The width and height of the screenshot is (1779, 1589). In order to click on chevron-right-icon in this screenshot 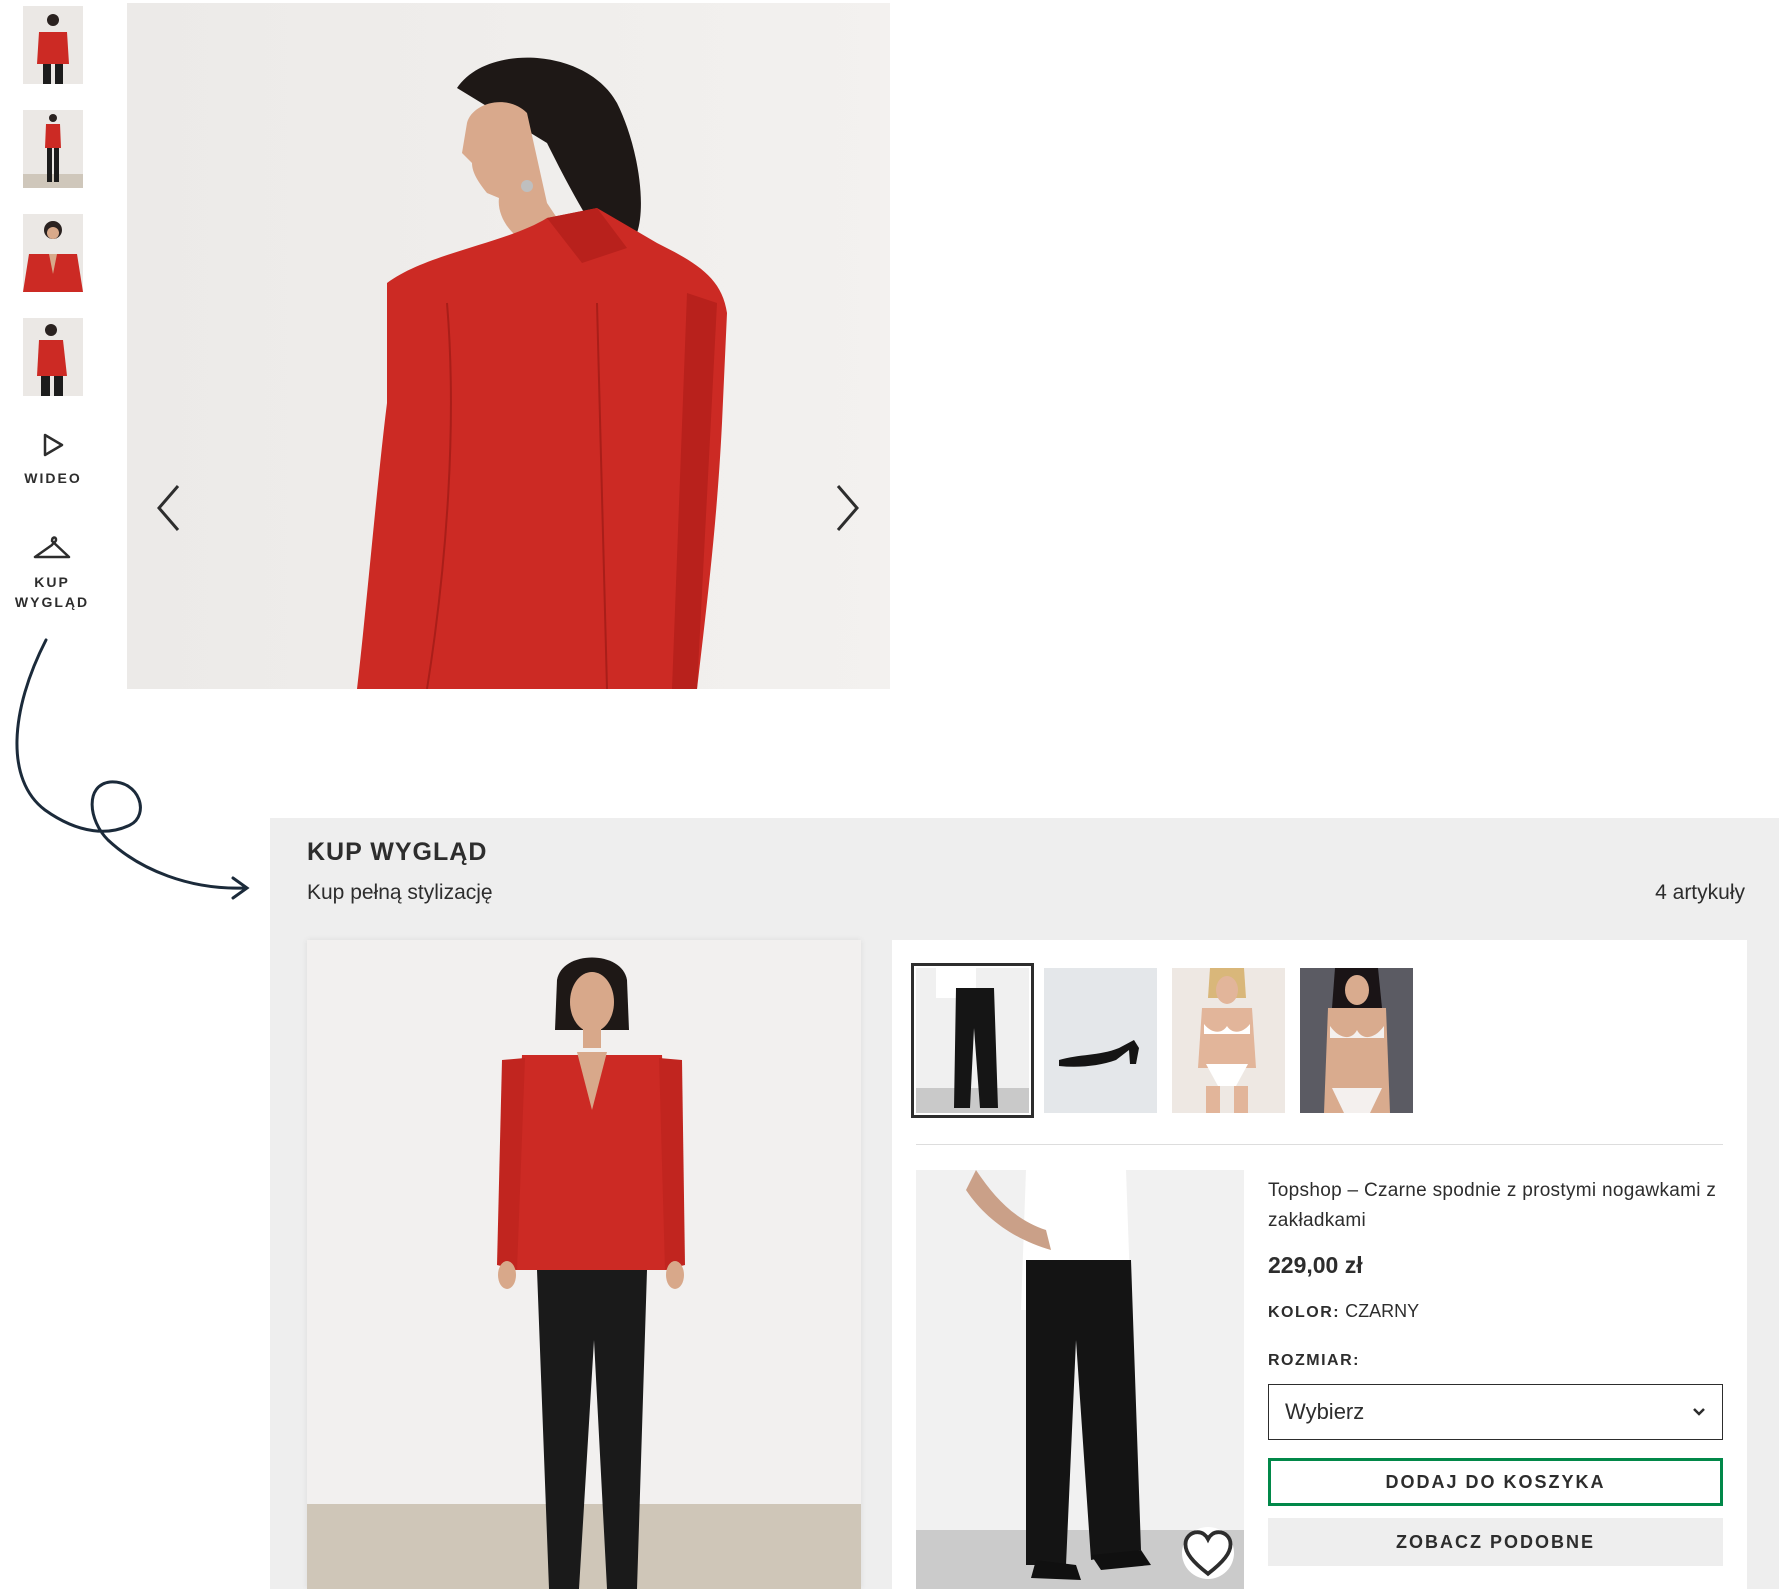, I will do `click(847, 508)`.